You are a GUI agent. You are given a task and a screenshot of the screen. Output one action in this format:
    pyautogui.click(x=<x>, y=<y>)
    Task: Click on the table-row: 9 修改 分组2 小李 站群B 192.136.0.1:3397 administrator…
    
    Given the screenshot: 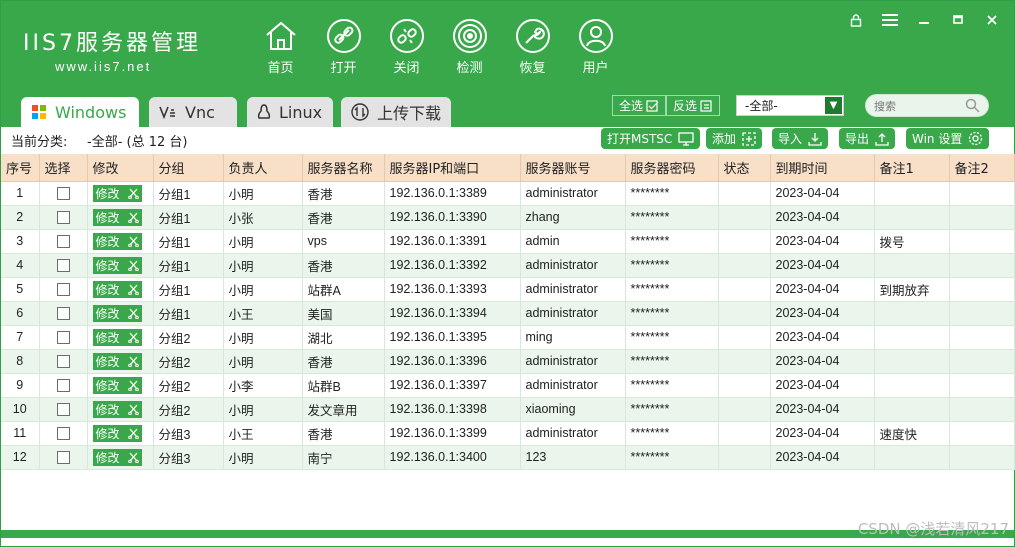 What is the action you would take?
    pyautogui.click(x=508, y=385)
    